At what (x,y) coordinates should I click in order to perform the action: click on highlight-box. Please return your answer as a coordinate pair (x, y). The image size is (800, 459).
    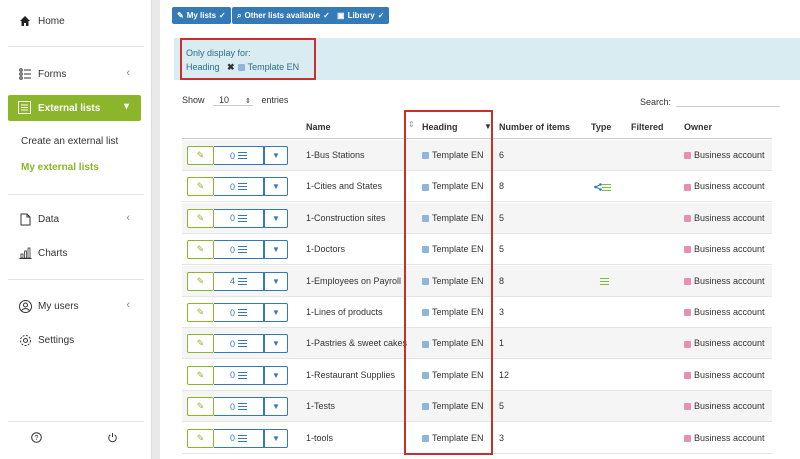
    Looking at the image, I should click on (248, 59).